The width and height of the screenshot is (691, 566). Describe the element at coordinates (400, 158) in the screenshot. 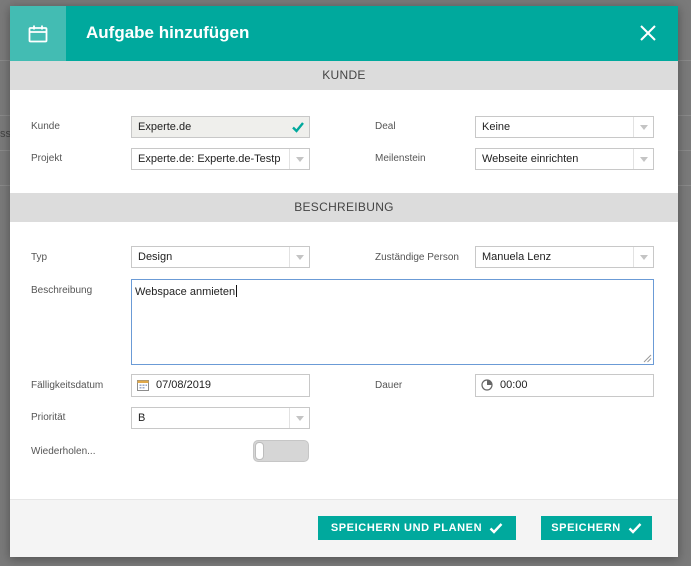

I see `meilenstein-label: Meilenstein` at that location.